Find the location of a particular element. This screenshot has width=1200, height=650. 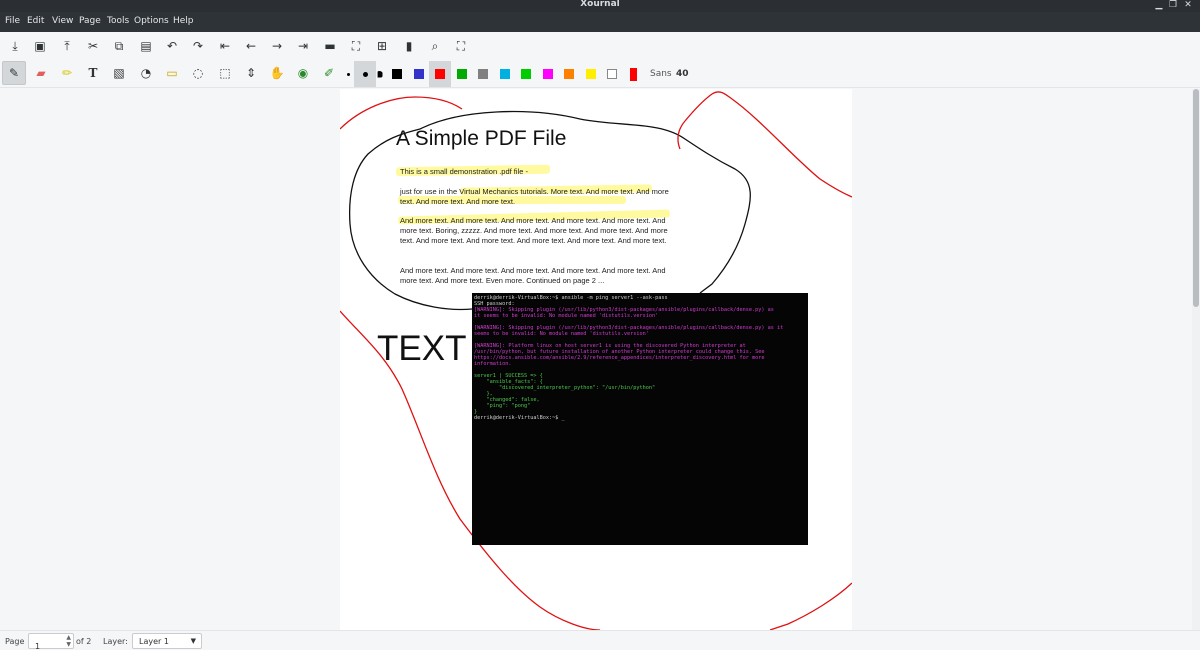

status-bar: Page ▲▼ of 2 Layer: Layer 1 ▼ is located at coordinates (600, 640).